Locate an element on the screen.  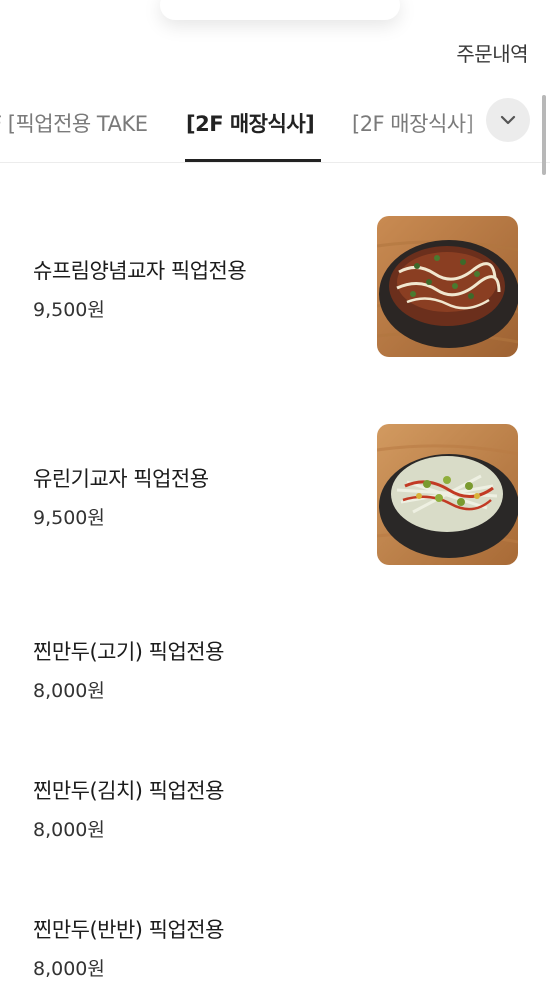
order-history-link: 주문내역 is located at coordinates (492, 52).